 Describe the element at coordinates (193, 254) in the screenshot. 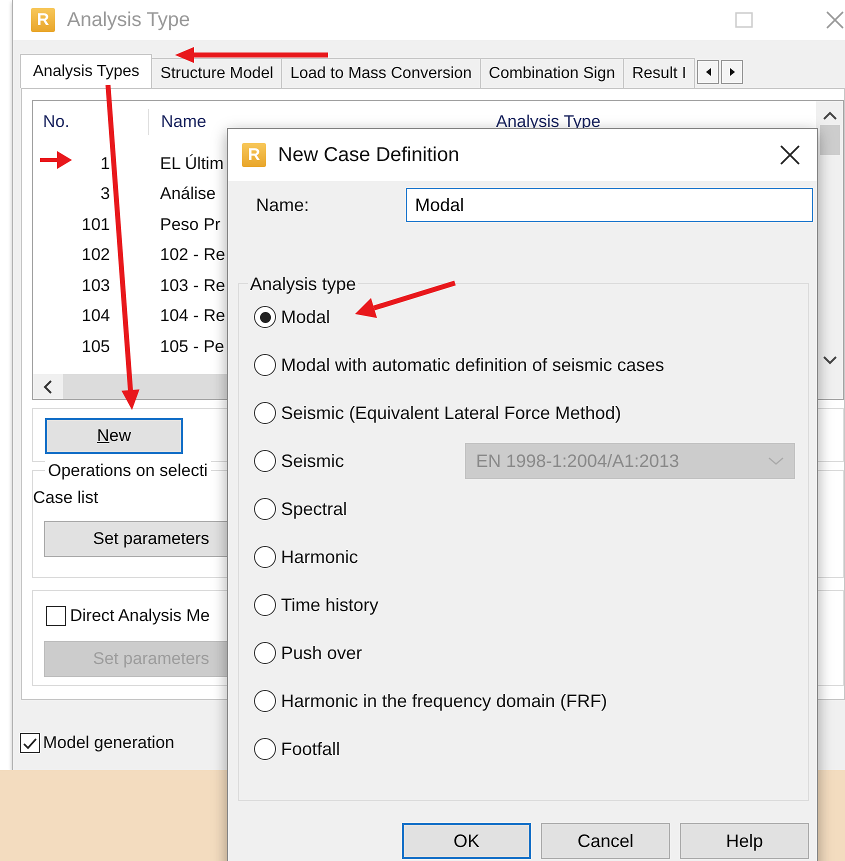

I see `table-cell: 102 - Re` at that location.